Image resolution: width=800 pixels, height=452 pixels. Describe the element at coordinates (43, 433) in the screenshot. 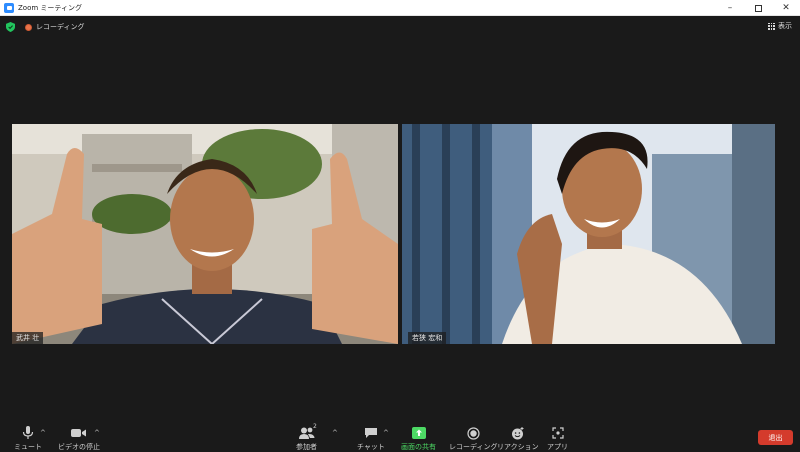

I see `audio-options-caret: ^` at that location.